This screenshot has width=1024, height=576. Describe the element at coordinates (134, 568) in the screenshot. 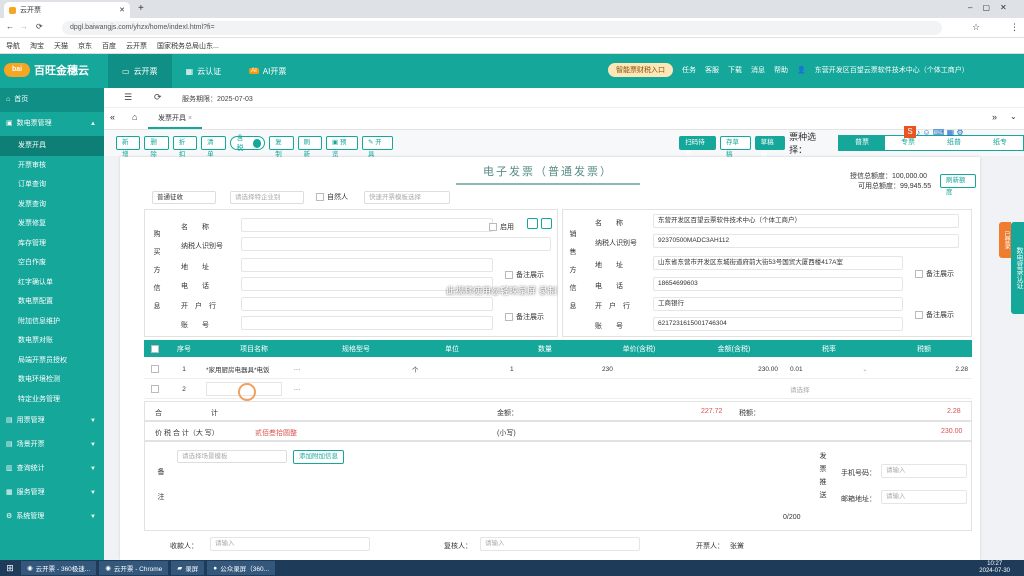

I see `taskbar-item: ◉ 云开票 - Chrome` at that location.